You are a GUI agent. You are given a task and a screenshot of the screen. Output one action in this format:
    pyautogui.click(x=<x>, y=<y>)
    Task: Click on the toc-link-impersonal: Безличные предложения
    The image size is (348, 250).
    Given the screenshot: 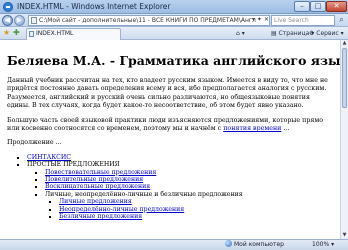 What is the action you would take?
    pyautogui.click(x=100, y=216)
    